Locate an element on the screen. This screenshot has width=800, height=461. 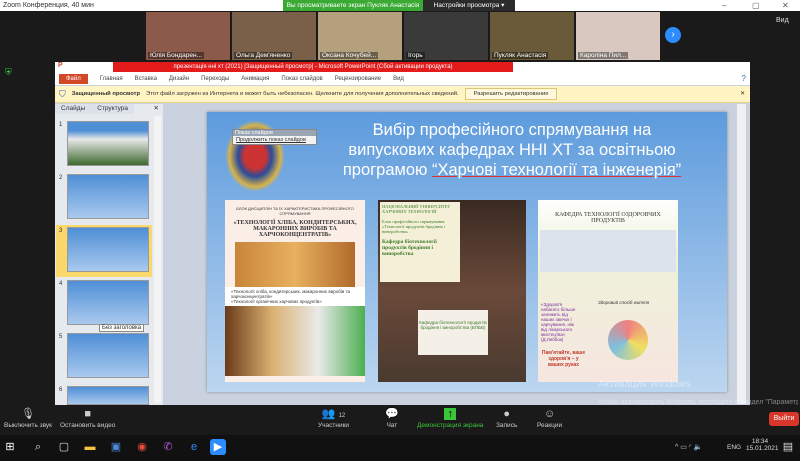
time: 18:34 is located at coordinates (760, 441).